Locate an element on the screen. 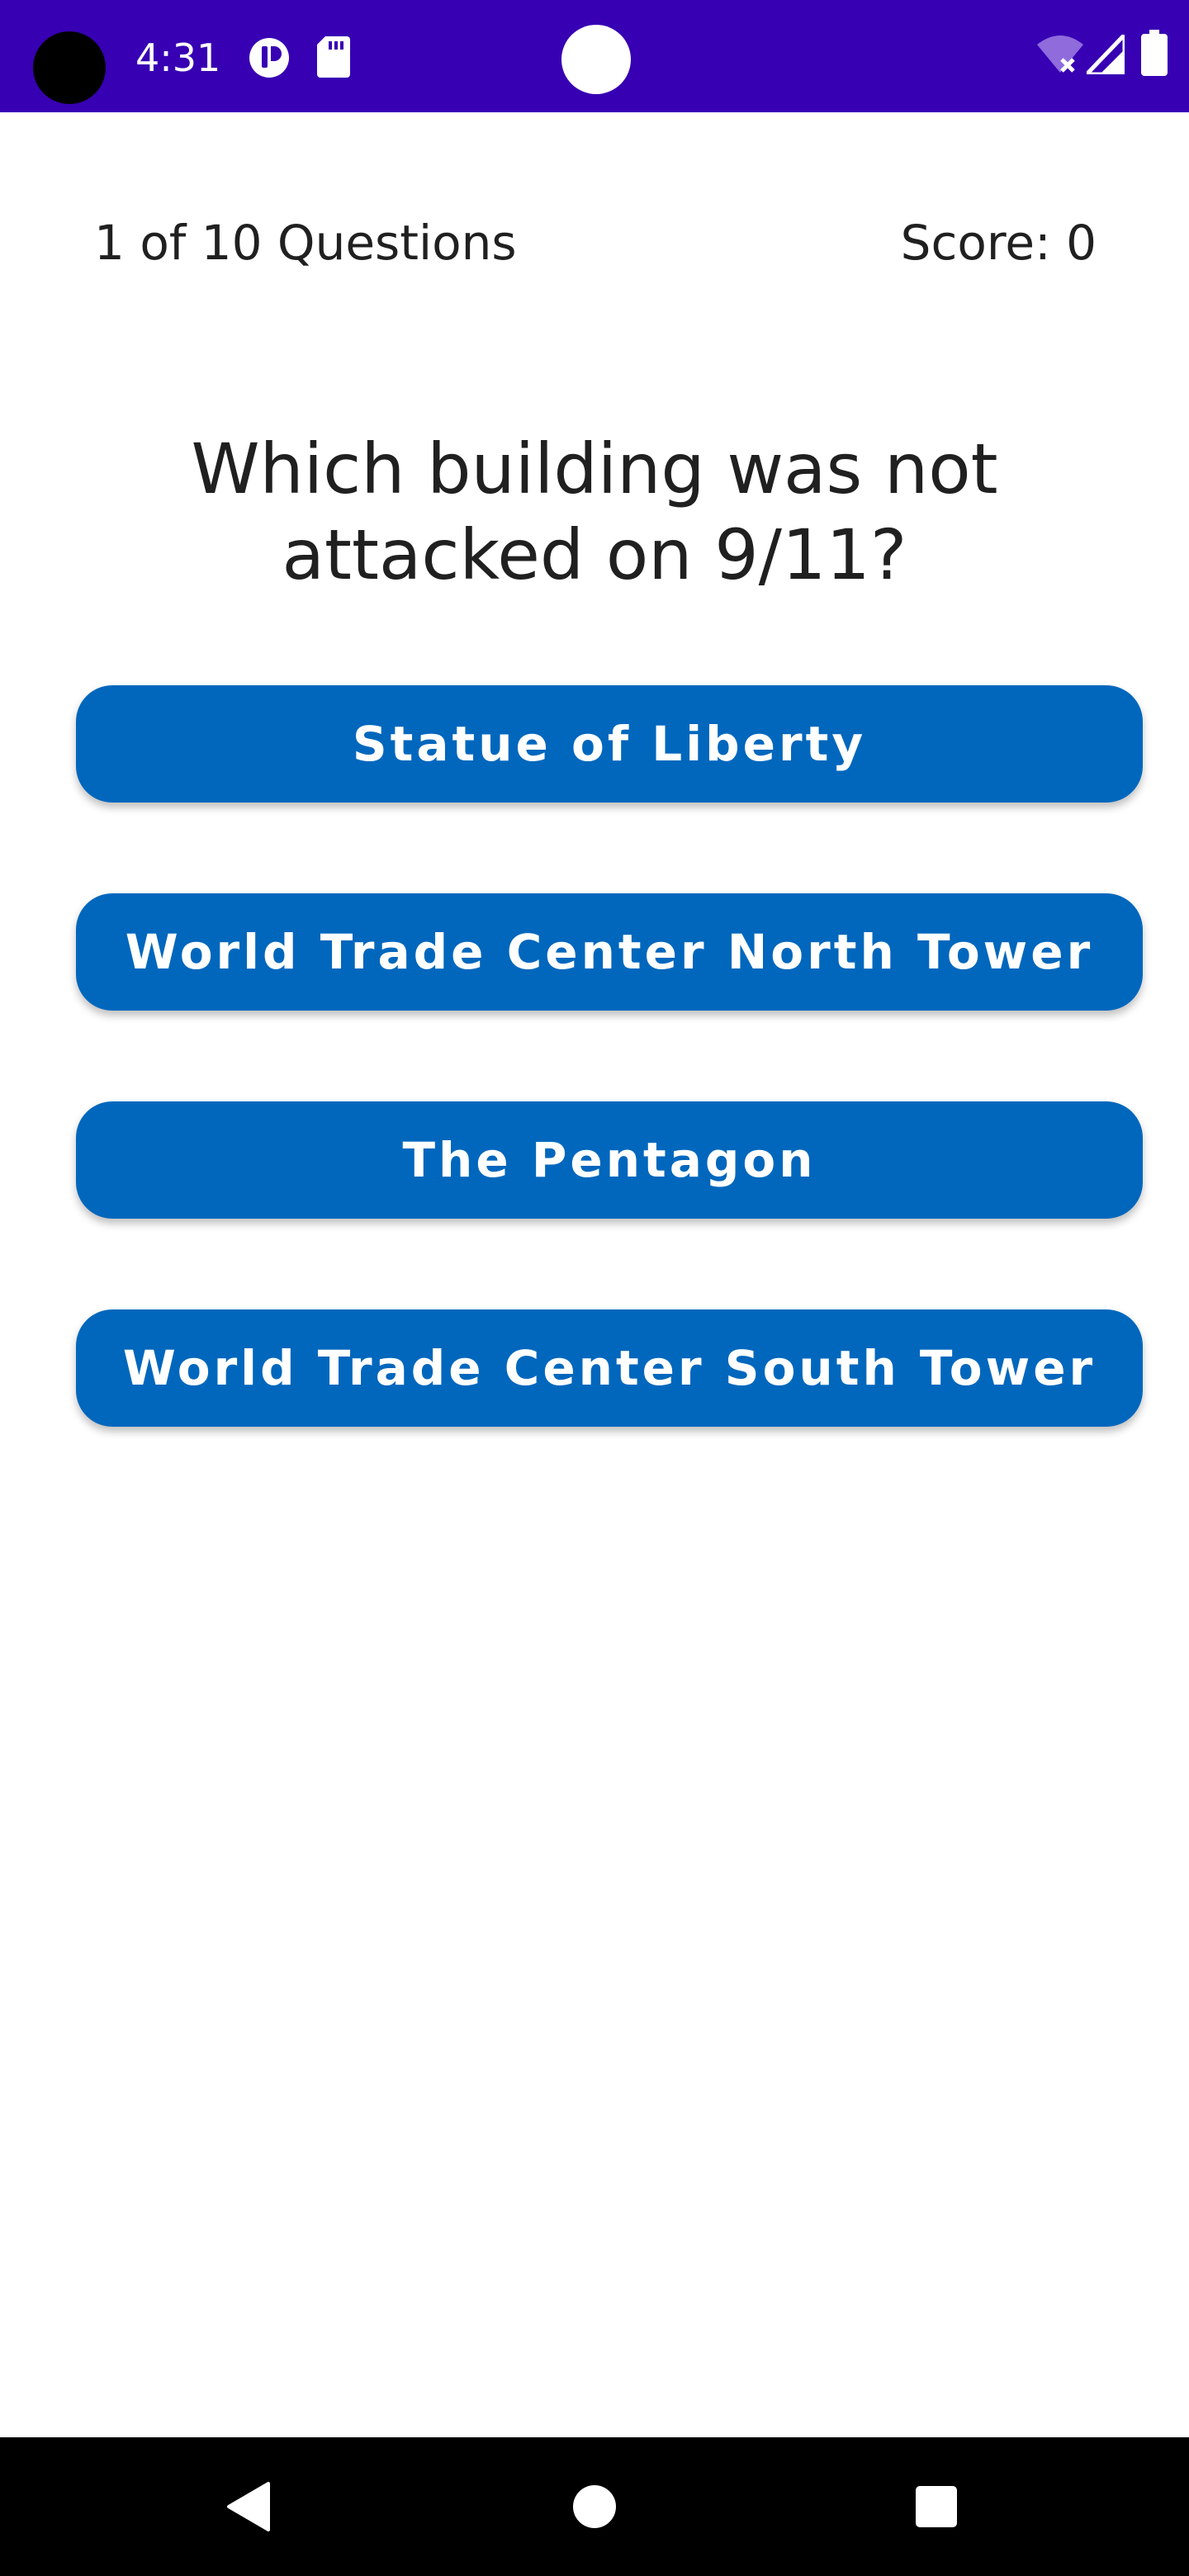 Image resolution: width=1189 pixels, height=2576 pixels. wifi-off-icon is located at coordinates (1060, 54).